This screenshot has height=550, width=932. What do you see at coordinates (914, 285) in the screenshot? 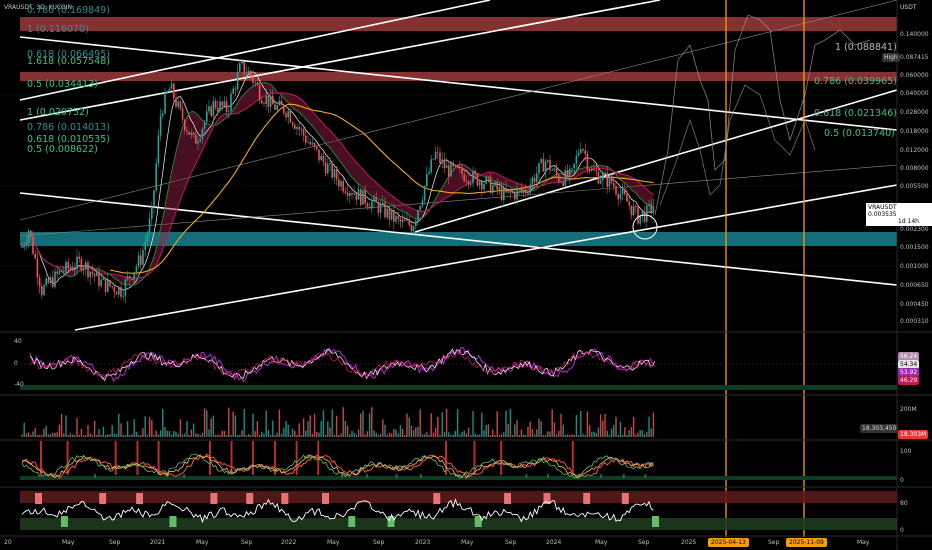
I see `price-tick: 0.000650` at bounding box center [914, 285].